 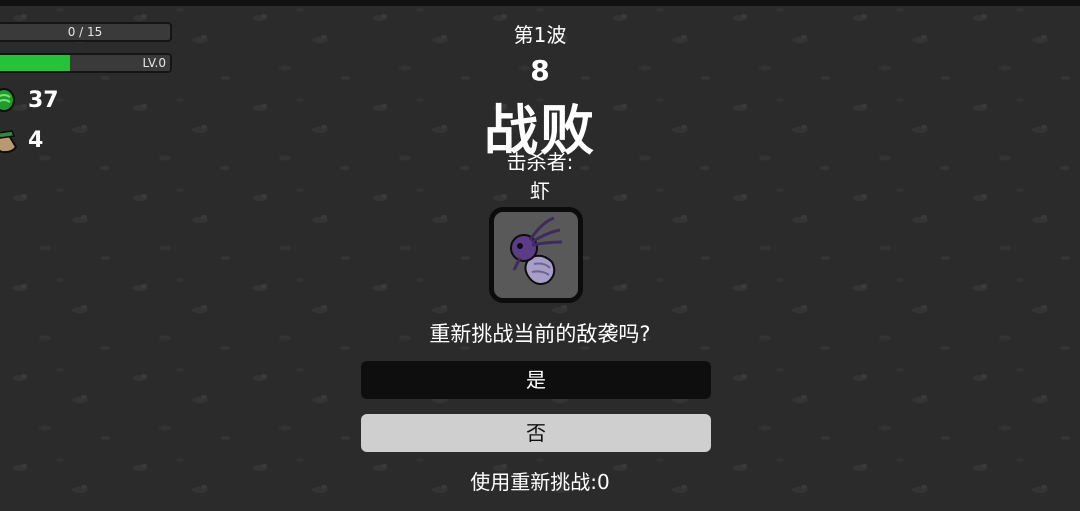 I want to click on retry-question: 重新挑战当前的敌袭吗?, so click(x=540, y=334).